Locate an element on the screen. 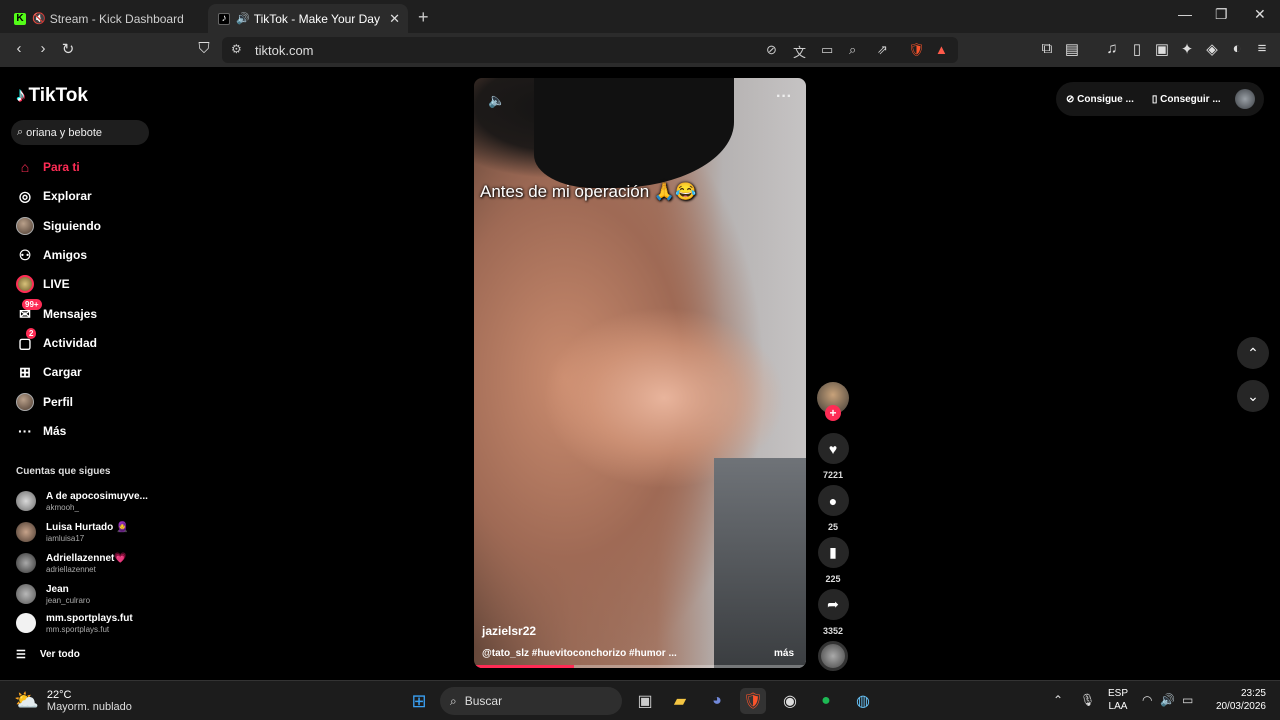  more-text-link: más is located at coordinates (784, 653).